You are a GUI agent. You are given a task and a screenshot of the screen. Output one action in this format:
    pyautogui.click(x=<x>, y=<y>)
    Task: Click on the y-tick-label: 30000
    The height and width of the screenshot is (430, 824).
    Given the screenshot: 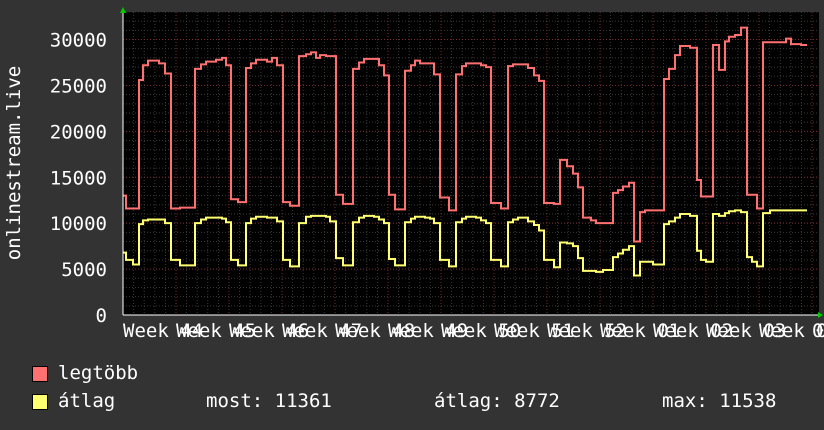 What is the action you would take?
    pyautogui.click(x=78, y=41)
    